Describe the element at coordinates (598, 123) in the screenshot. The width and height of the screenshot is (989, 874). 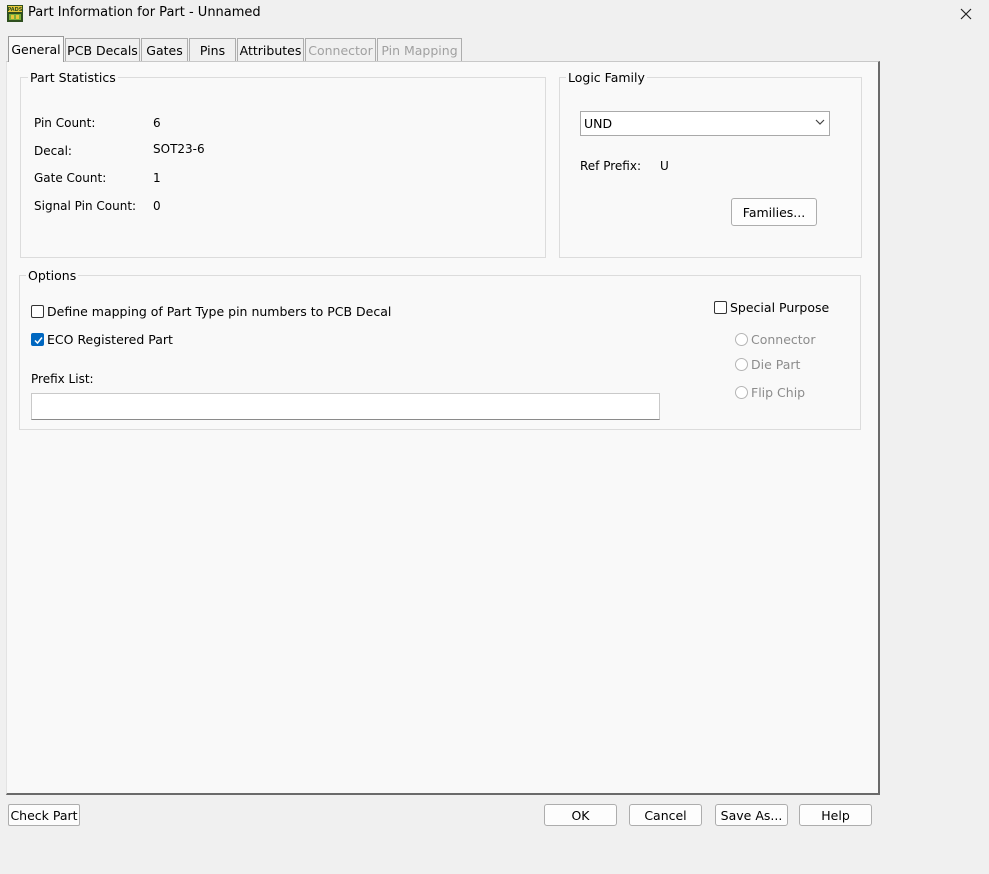
I see `logic-family-selected: UND` at that location.